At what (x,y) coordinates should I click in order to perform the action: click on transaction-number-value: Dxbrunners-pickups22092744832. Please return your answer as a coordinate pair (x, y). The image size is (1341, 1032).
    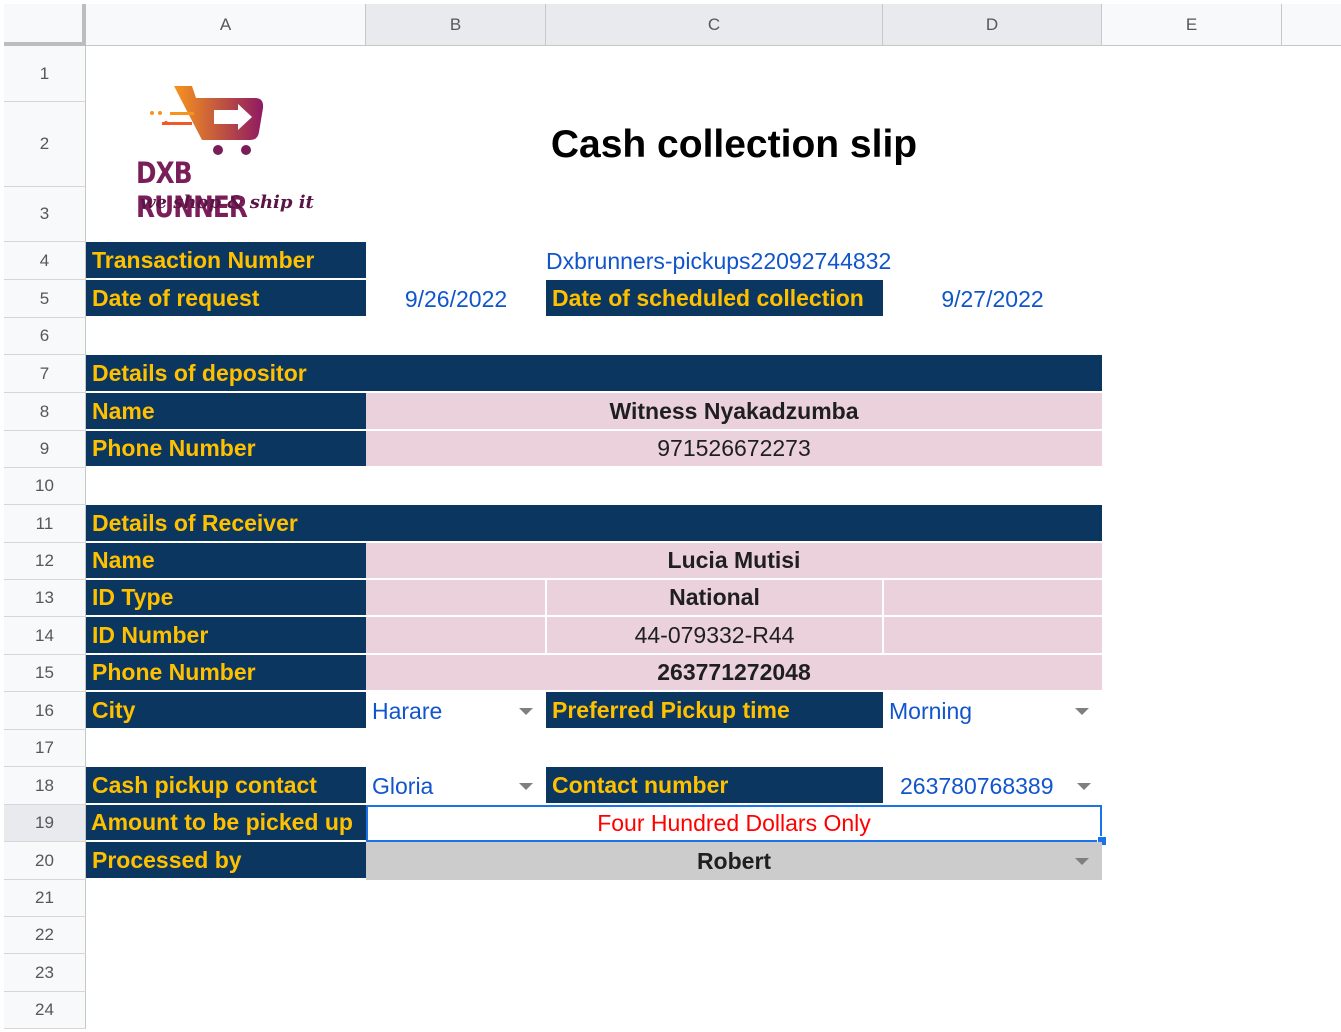
    Looking at the image, I should click on (746, 261).